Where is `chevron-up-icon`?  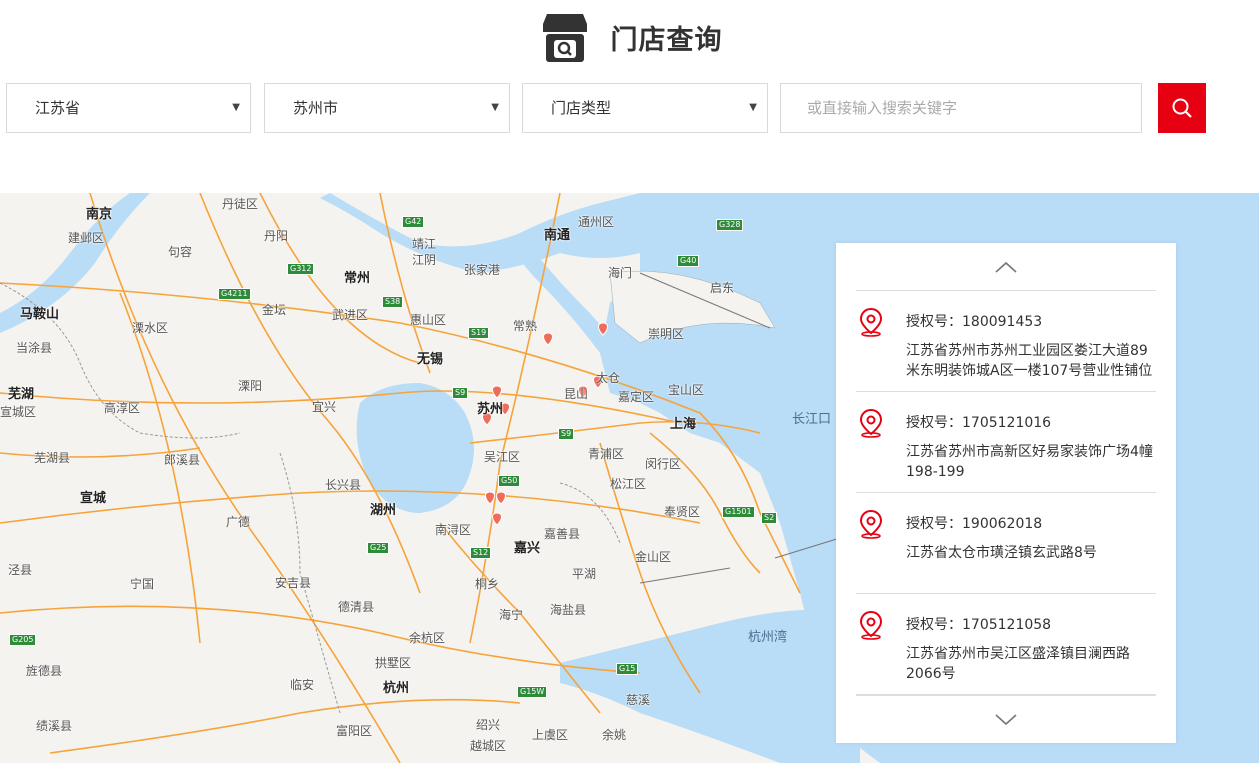
chevron-up-icon is located at coordinates (1006, 267).